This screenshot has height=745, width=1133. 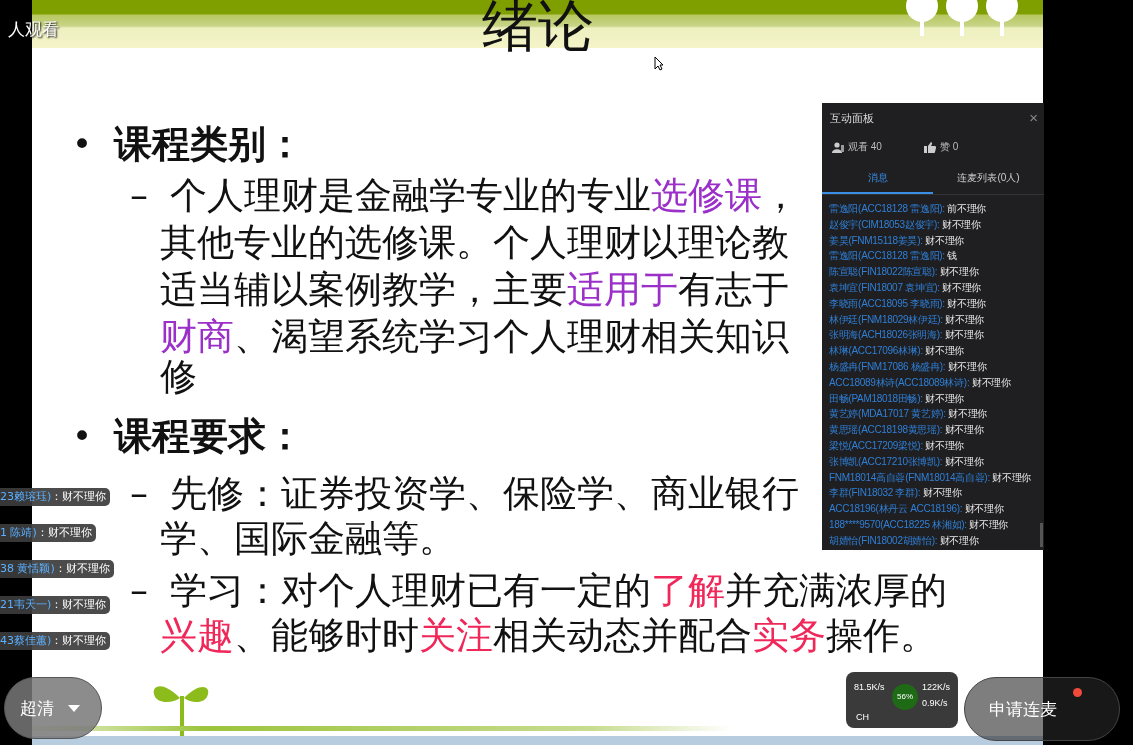 What do you see at coordinates (838, 147) in the screenshot?
I see `people-icon` at bounding box center [838, 147].